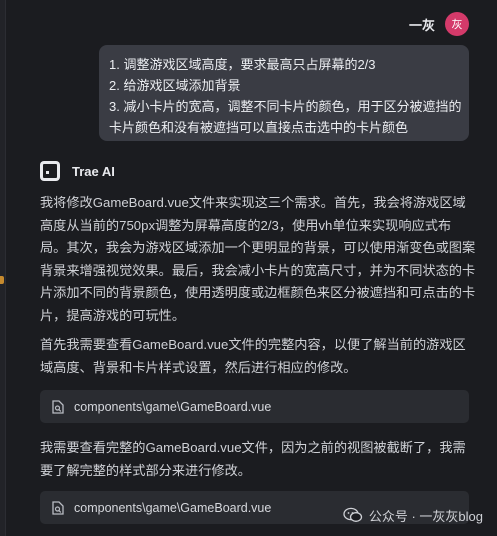 The width and height of the screenshot is (497, 536). What do you see at coordinates (421, 25) in the screenshot?
I see `user-name: 一灰` at bounding box center [421, 25].